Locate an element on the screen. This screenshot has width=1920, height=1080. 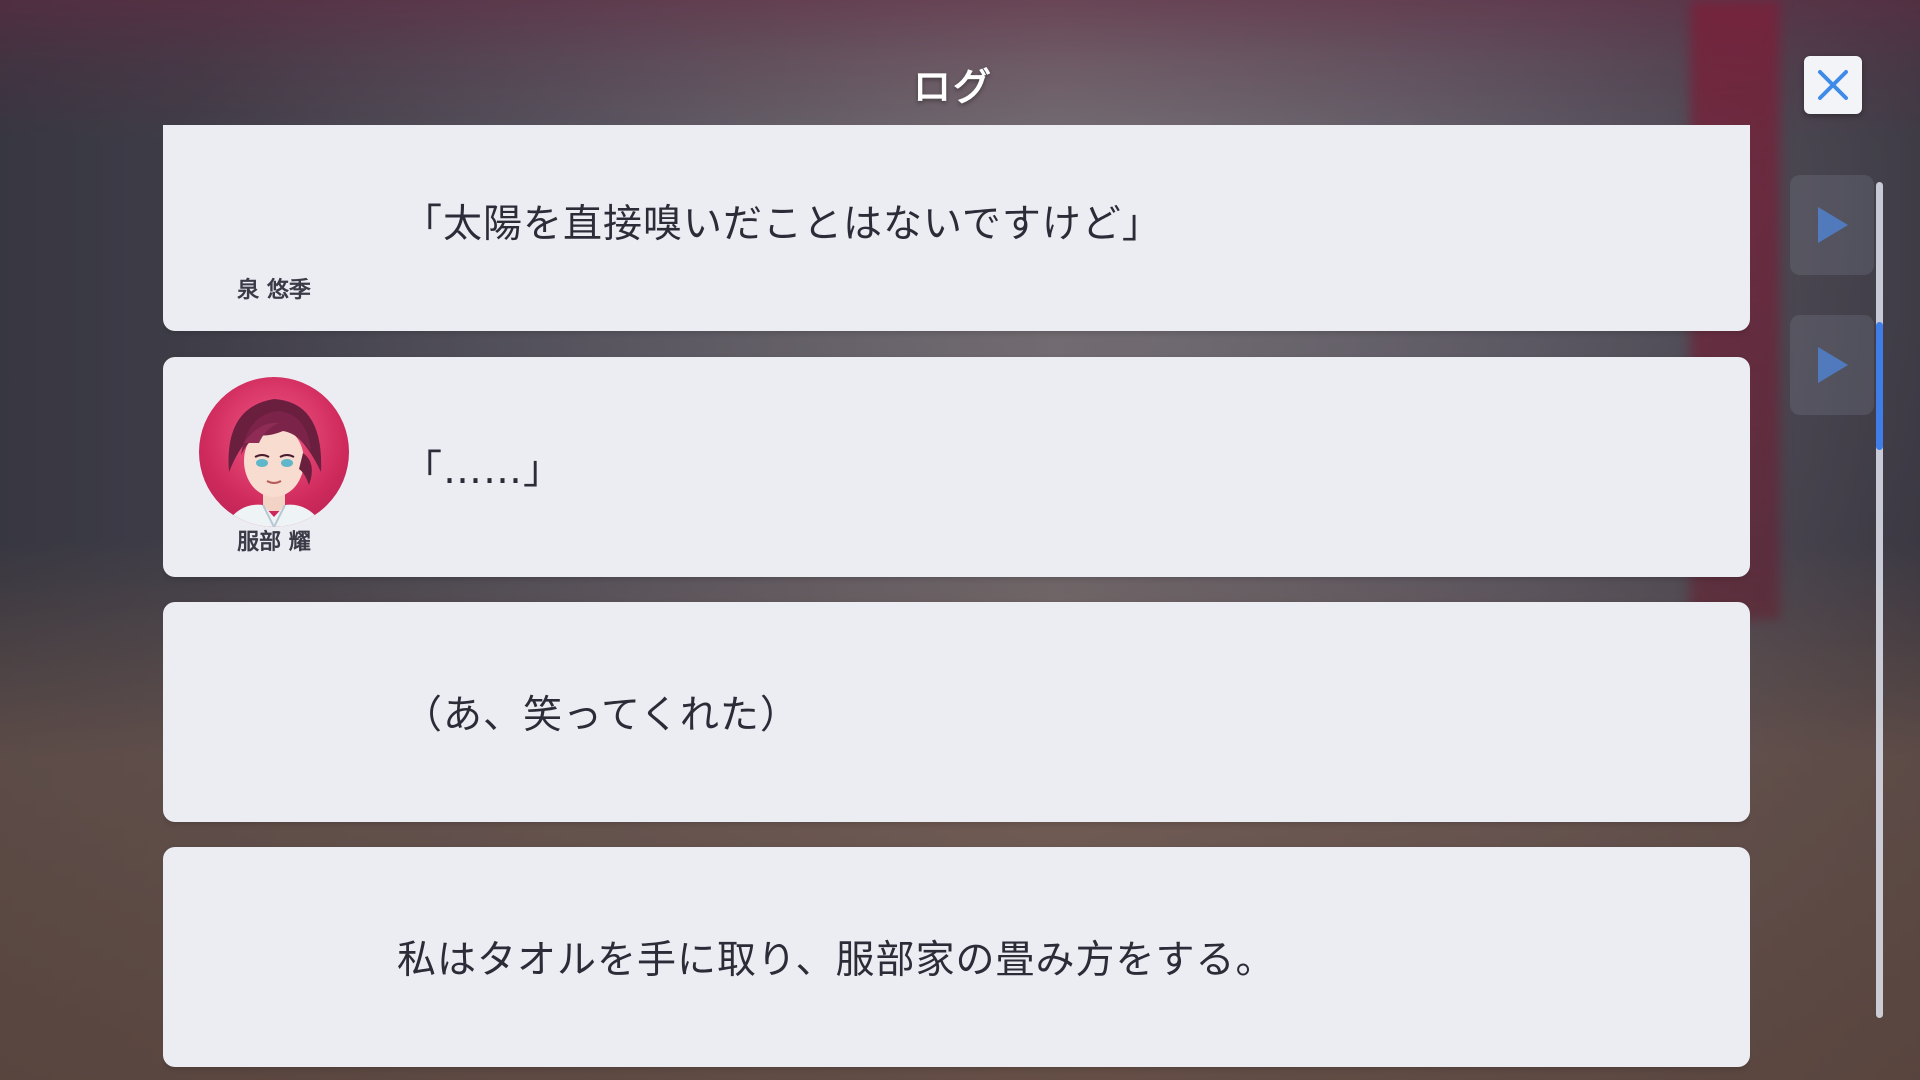
speaker-name: 服部 耀 is located at coordinates (274, 542).